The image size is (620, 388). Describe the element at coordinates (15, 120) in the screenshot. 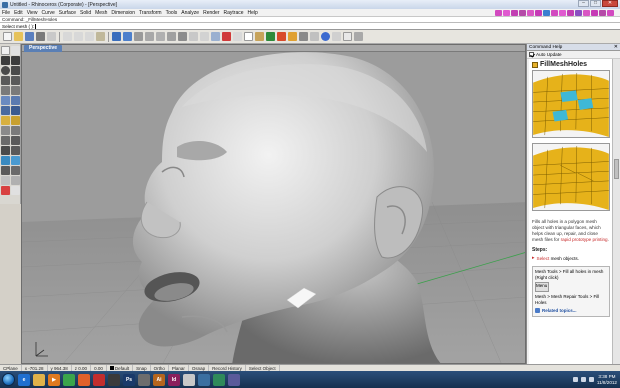

I see `boolean-icon` at that location.